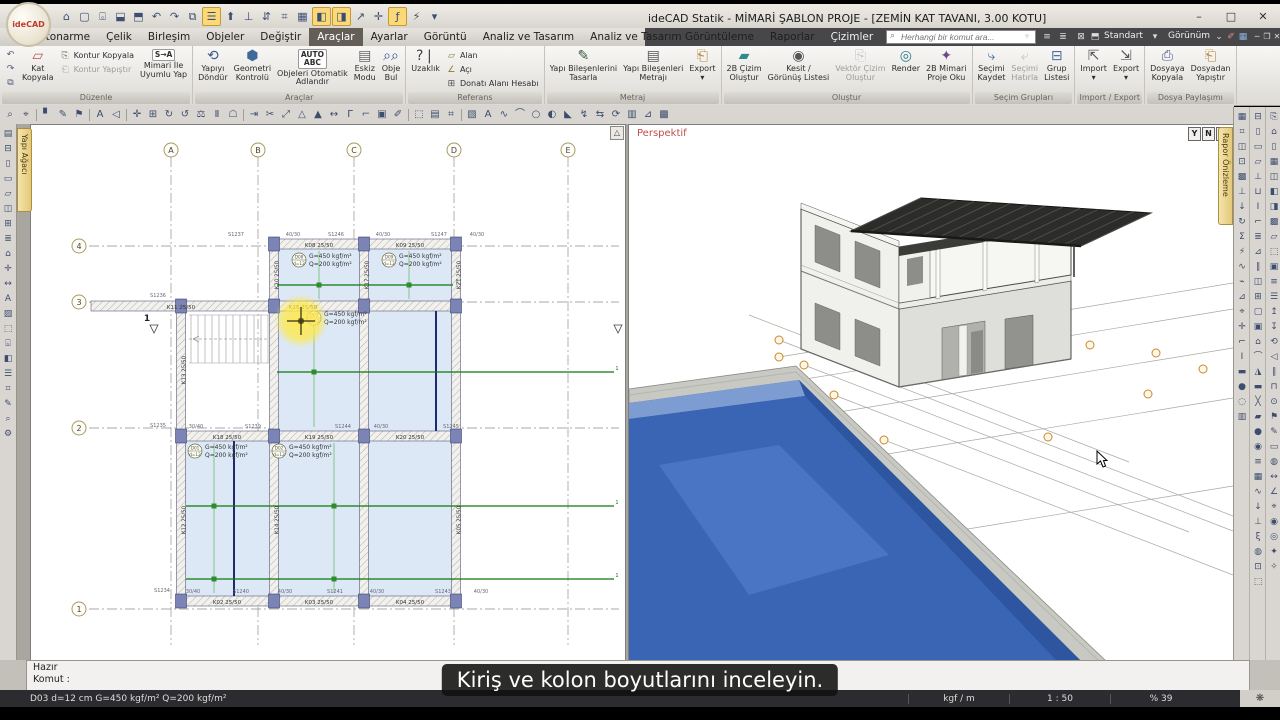 The image size is (1280, 720). What do you see at coordinates (425, 69) in the screenshot?
I see `uzaklik-button: ?❘ Uzaklık` at bounding box center [425, 69].